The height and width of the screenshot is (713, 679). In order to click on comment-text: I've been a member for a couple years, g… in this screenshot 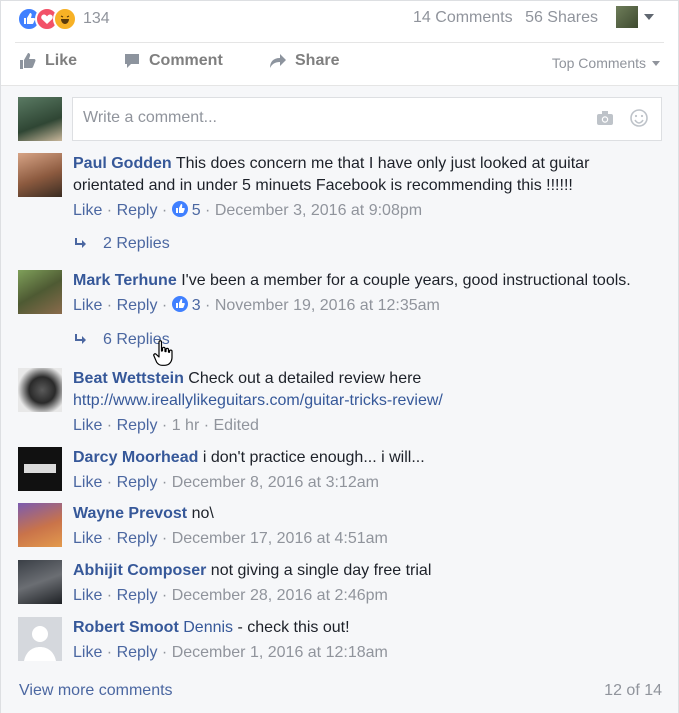, I will do `click(406, 280)`.